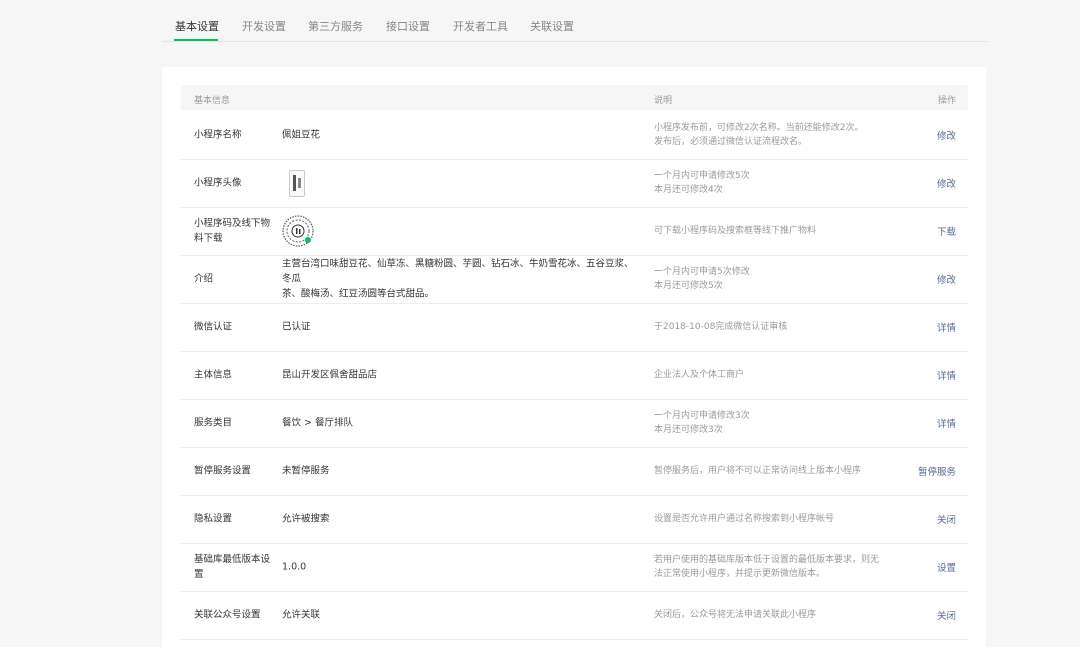  Describe the element at coordinates (699, 375) in the screenshot. I see `row-description: 企业法人及个体工商户` at that location.